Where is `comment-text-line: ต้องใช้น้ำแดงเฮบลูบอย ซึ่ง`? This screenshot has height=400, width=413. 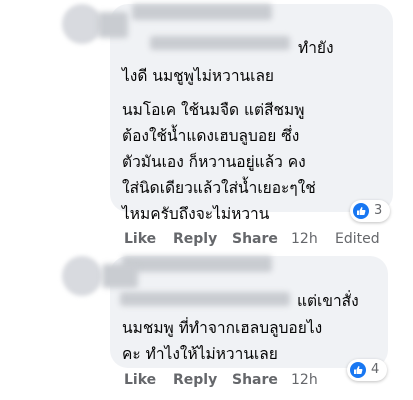
comment-text-line: ต้องใช้น้ำแดงเฮบลูบอย ซึ่ง is located at coordinates (211, 136).